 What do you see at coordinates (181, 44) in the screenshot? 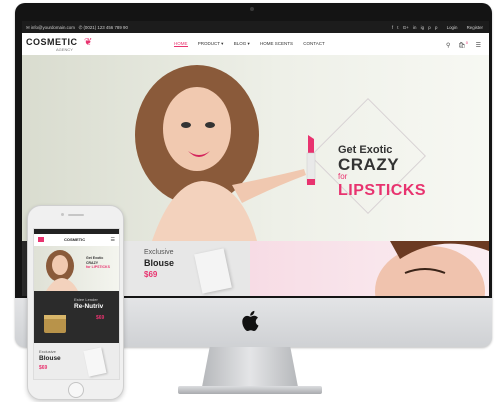
I see `nav-home: HOME` at bounding box center [181, 44].